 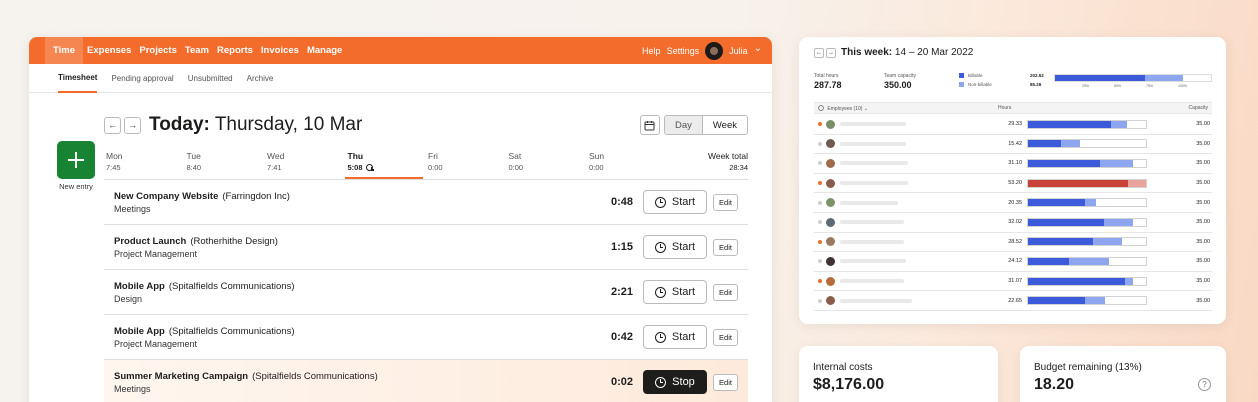 I want to click on nav-tab-expenses: Expenses, so click(x=109, y=50).